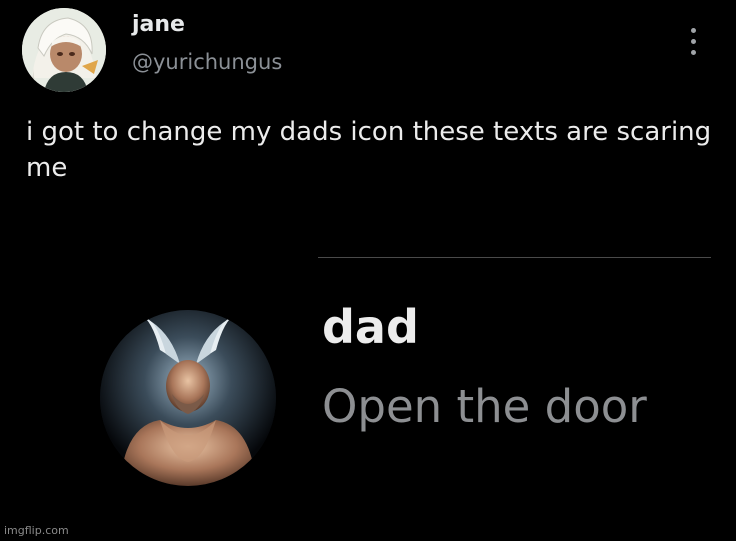 This screenshot has width=736, height=541. I want to click on anime-character-avatar-icon, so click(64, 50).